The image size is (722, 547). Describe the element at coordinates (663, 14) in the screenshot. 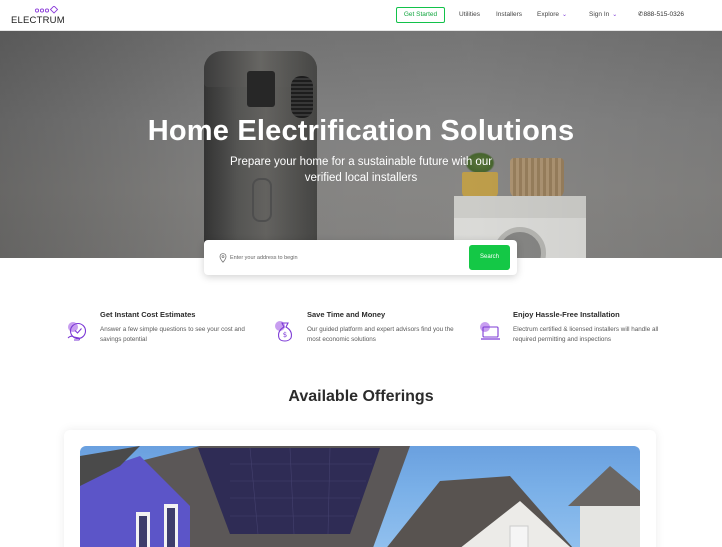

I see `phone-number: 888-515-0326` at that location.